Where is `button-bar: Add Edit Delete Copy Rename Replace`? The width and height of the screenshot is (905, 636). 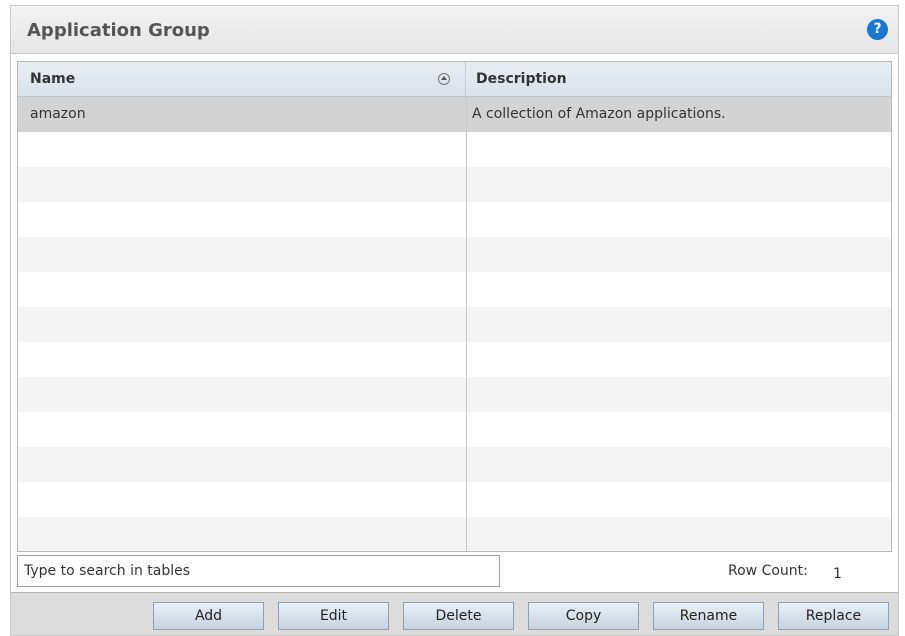 button-bar: Add Edit Delete Copy Rename Replace is located at coordinates (454, 613).